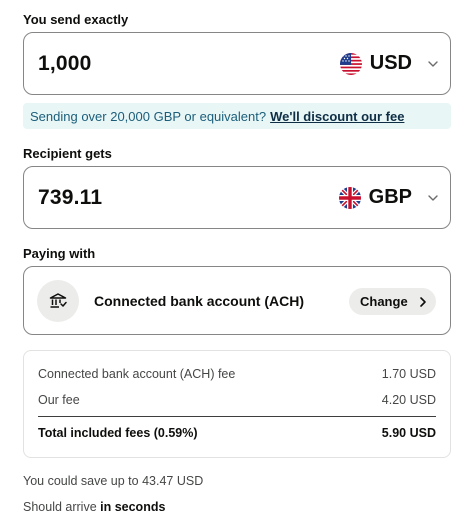 The height and width of the screenshot is (520, 471). Describe the element at coordinates (350, 63) in the screenshot. I see `us-flag-icon` at that location.